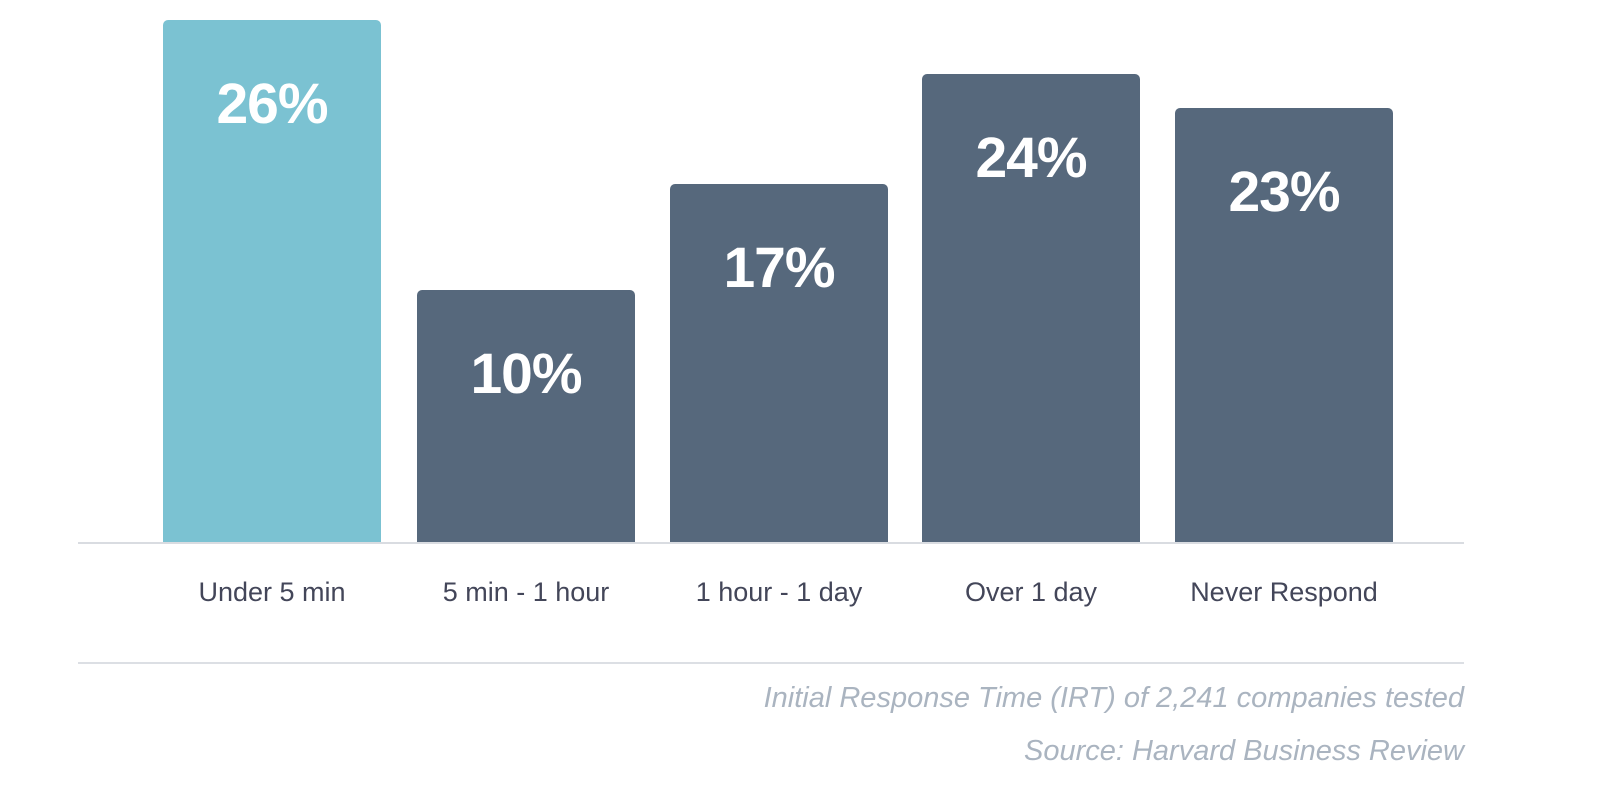  What do you see at coordinates (1031, 592) in the screenshot?
I see `x-axis-label-over-1-day: Over 1 day` at bounding box center [1031, 592].